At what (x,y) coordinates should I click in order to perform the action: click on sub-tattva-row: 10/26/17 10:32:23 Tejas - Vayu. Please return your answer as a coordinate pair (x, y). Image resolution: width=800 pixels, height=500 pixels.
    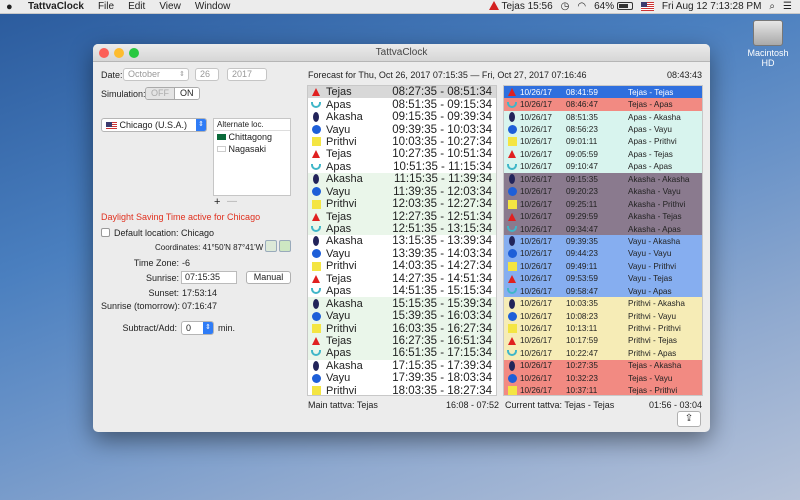
    Looking at the image, I should click on (603, 378).